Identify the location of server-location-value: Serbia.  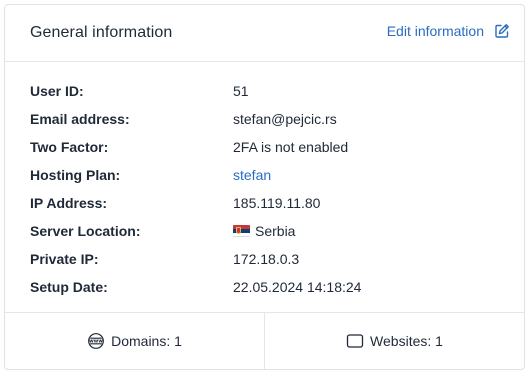
(264, 231).